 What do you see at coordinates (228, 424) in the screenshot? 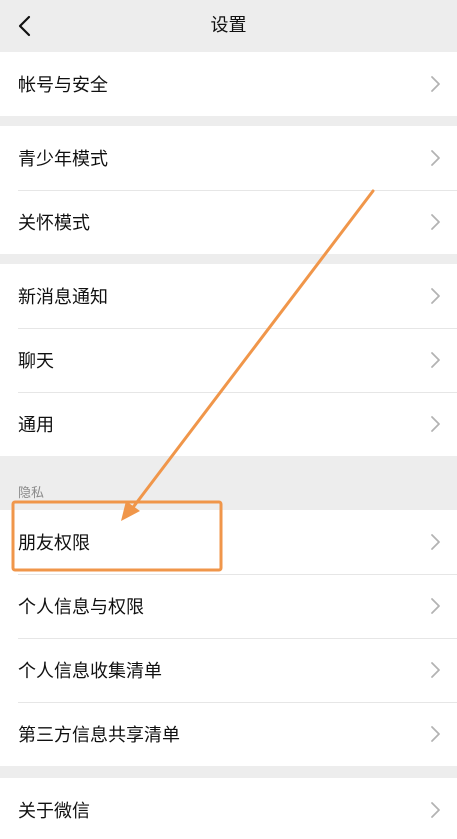
I see `settings-item-general: 通用` at bounding box center [228, 424].